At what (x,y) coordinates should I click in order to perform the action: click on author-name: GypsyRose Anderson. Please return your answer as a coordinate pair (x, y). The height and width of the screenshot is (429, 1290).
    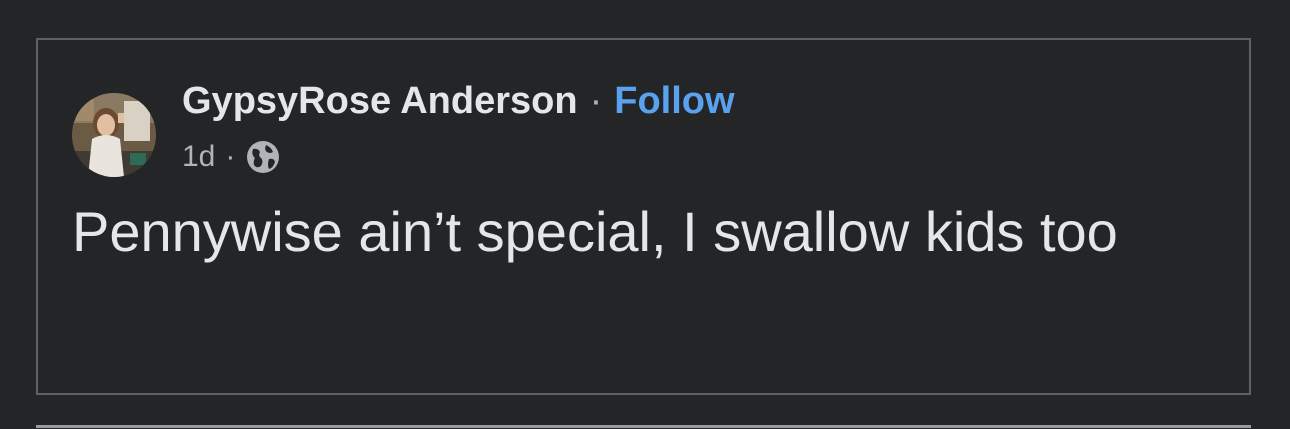
    Looking at the image, I should click on (380, 101).